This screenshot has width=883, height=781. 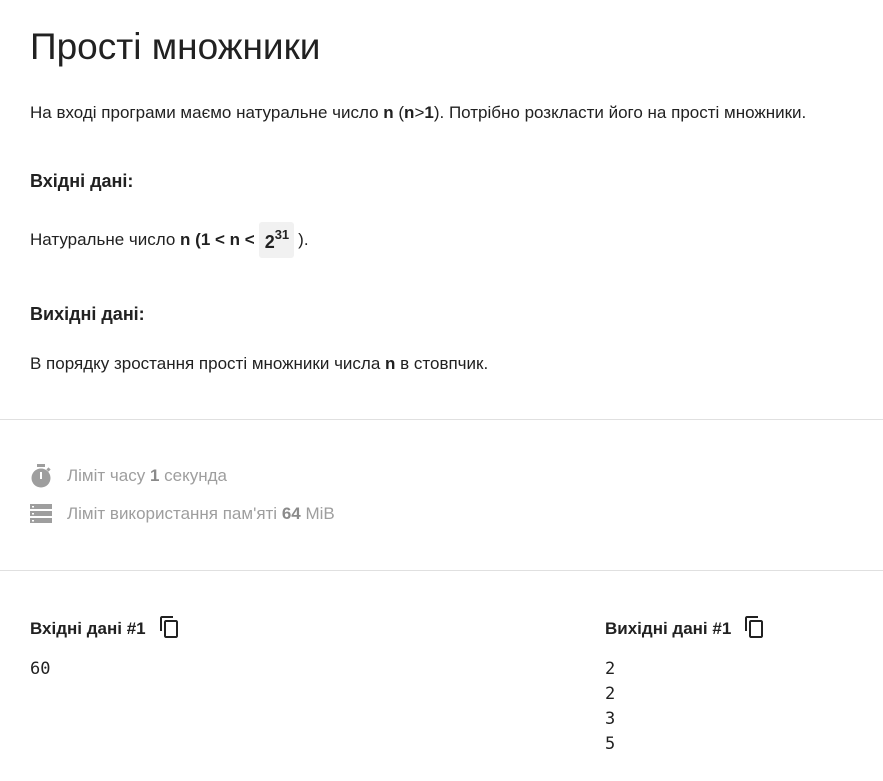 I want to click on input-description: Натуральне число n (1 < n <231)., so click(x=441, y=240).